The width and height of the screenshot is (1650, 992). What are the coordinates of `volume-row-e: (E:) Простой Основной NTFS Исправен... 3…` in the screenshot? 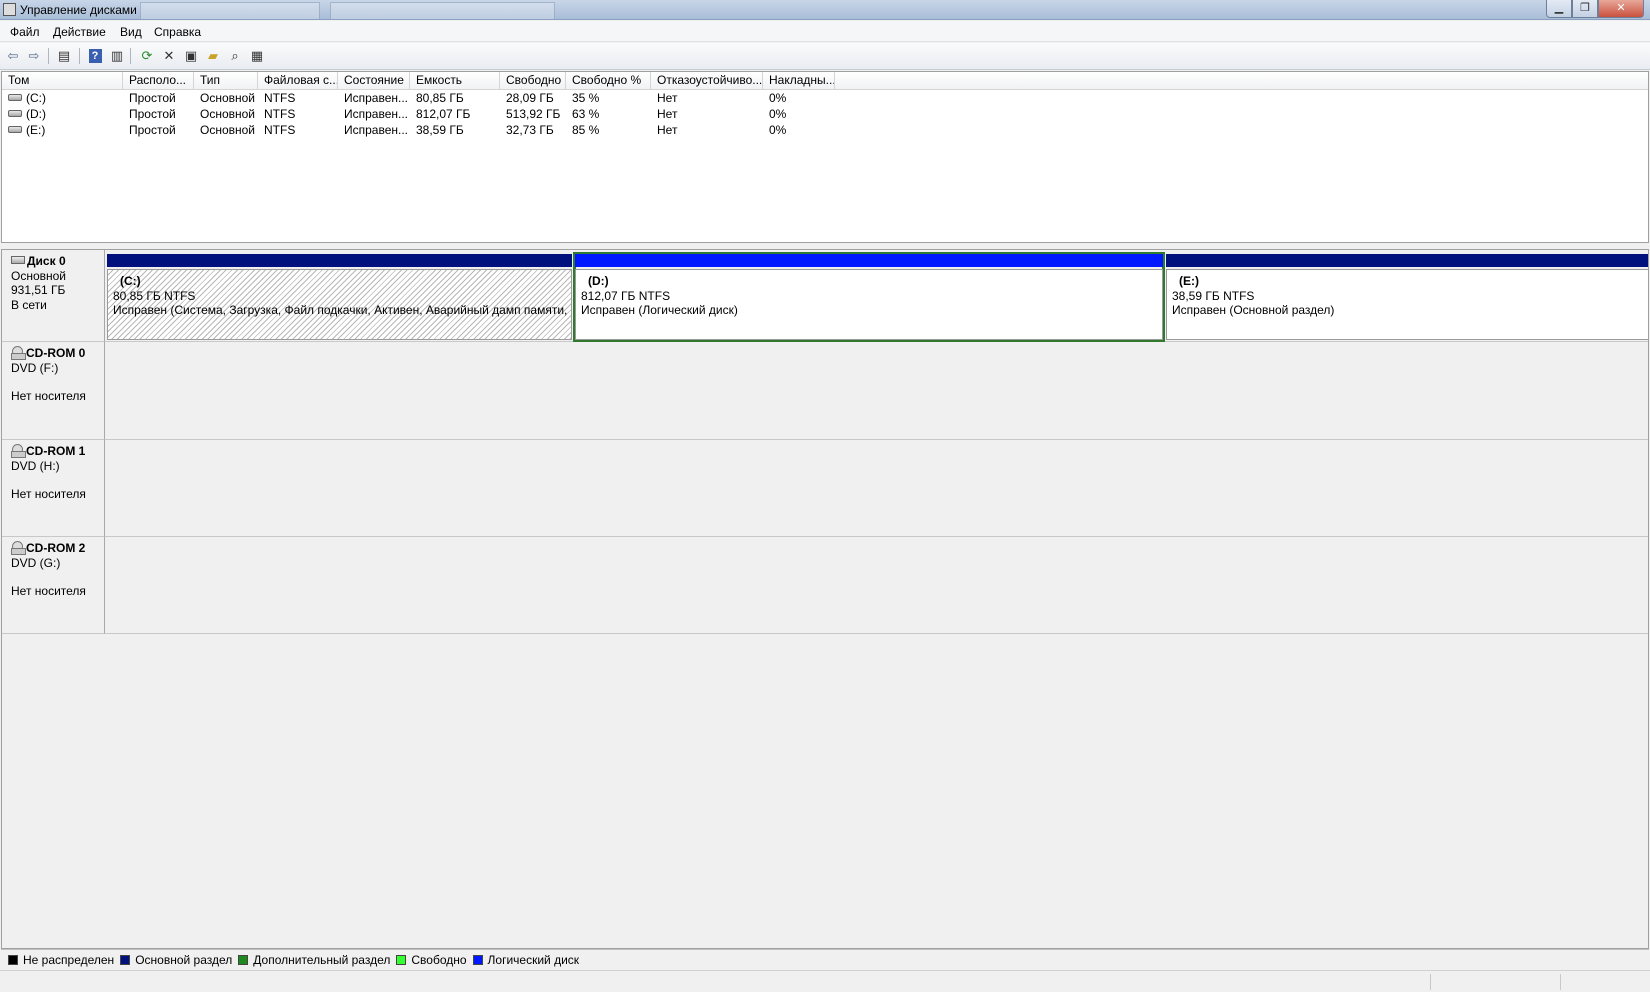 It's located at (825, 130).